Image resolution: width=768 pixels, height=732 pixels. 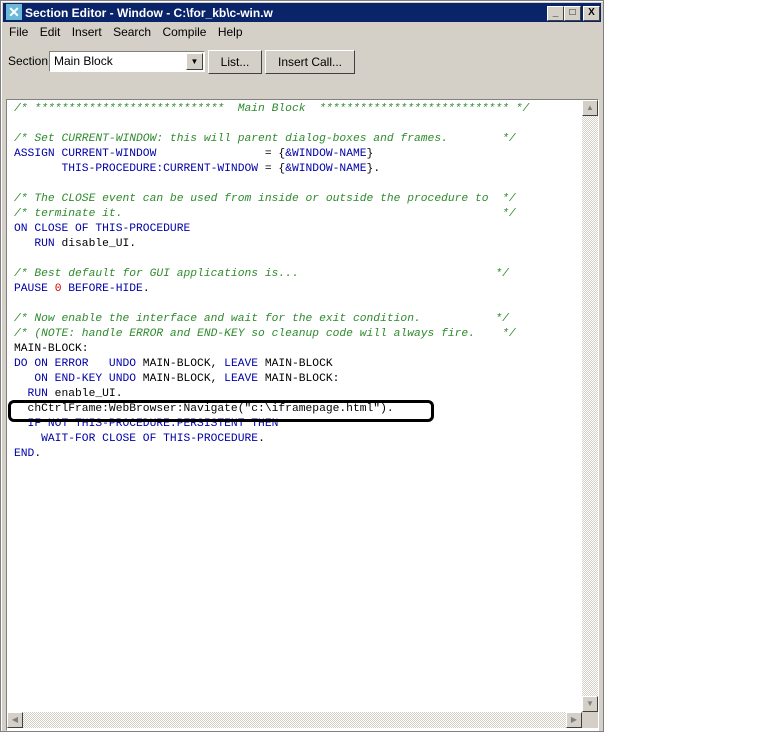 What do you see at coordinates (271, 439) in the screenshot?
I see `code-line: WAIT-FOR CLOSE OF THIS-PROCEDURE.` at bounding box center [271, 439].